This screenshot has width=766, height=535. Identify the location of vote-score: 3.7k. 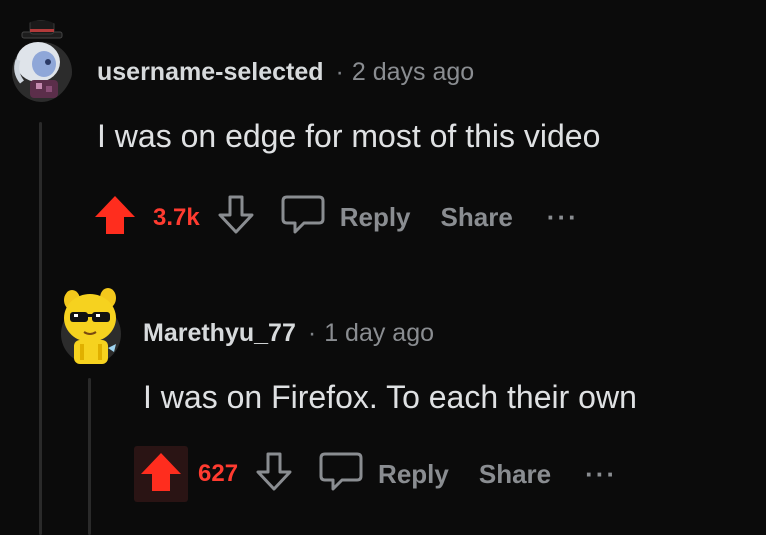
(176, 217).